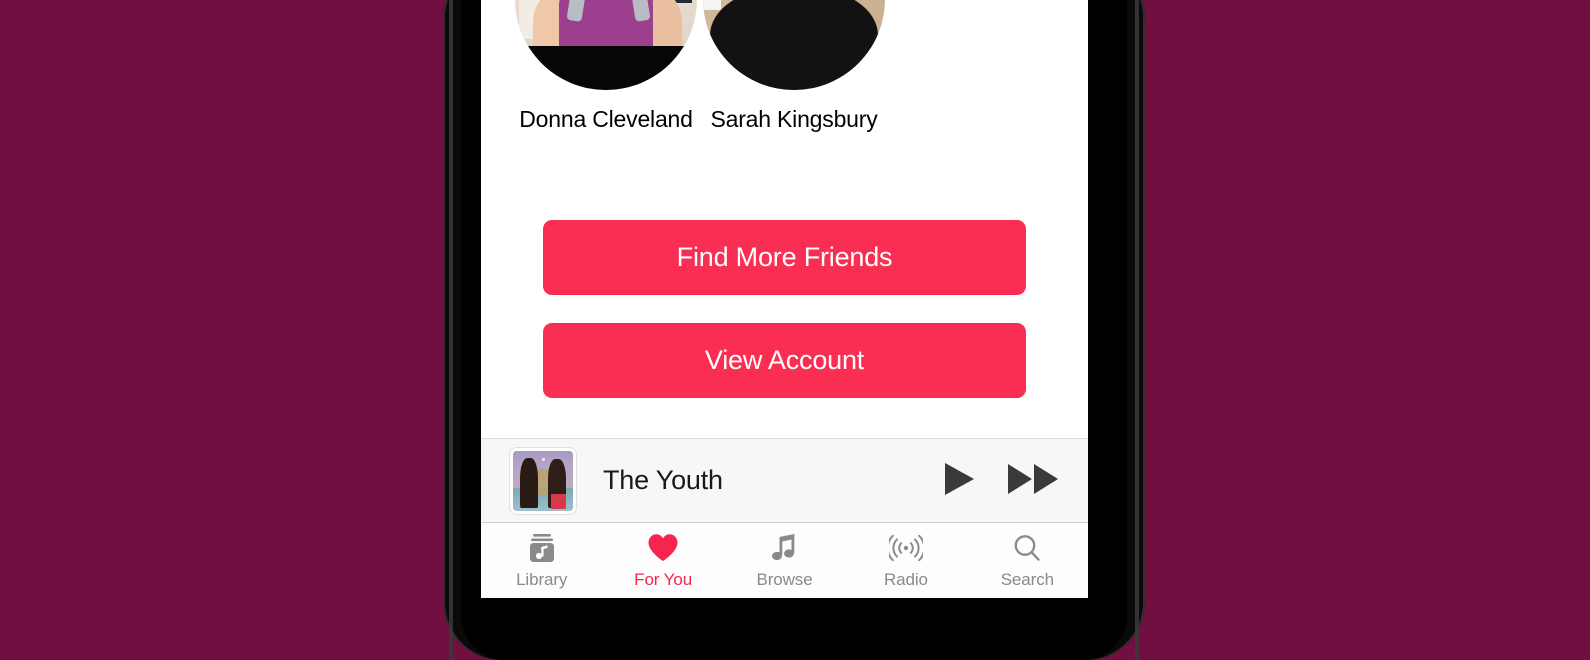  What do you see at coordinates (905, 548) in the screenshot?
I see `radio-waves-icon` at bounding box center [905, 548].